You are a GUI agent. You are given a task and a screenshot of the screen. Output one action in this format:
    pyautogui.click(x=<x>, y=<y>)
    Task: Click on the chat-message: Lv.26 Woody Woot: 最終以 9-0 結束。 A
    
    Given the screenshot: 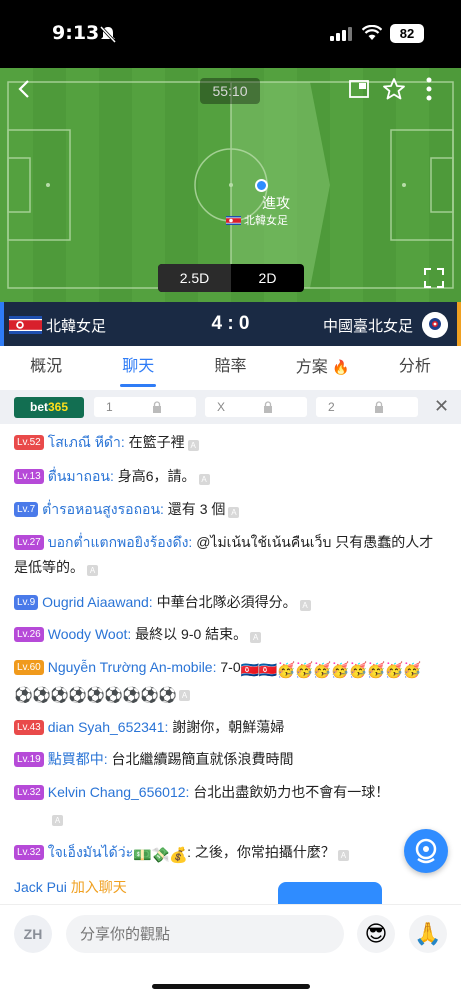 What is the action you would take?
    pyautogui.click(x=224, y=634)
    